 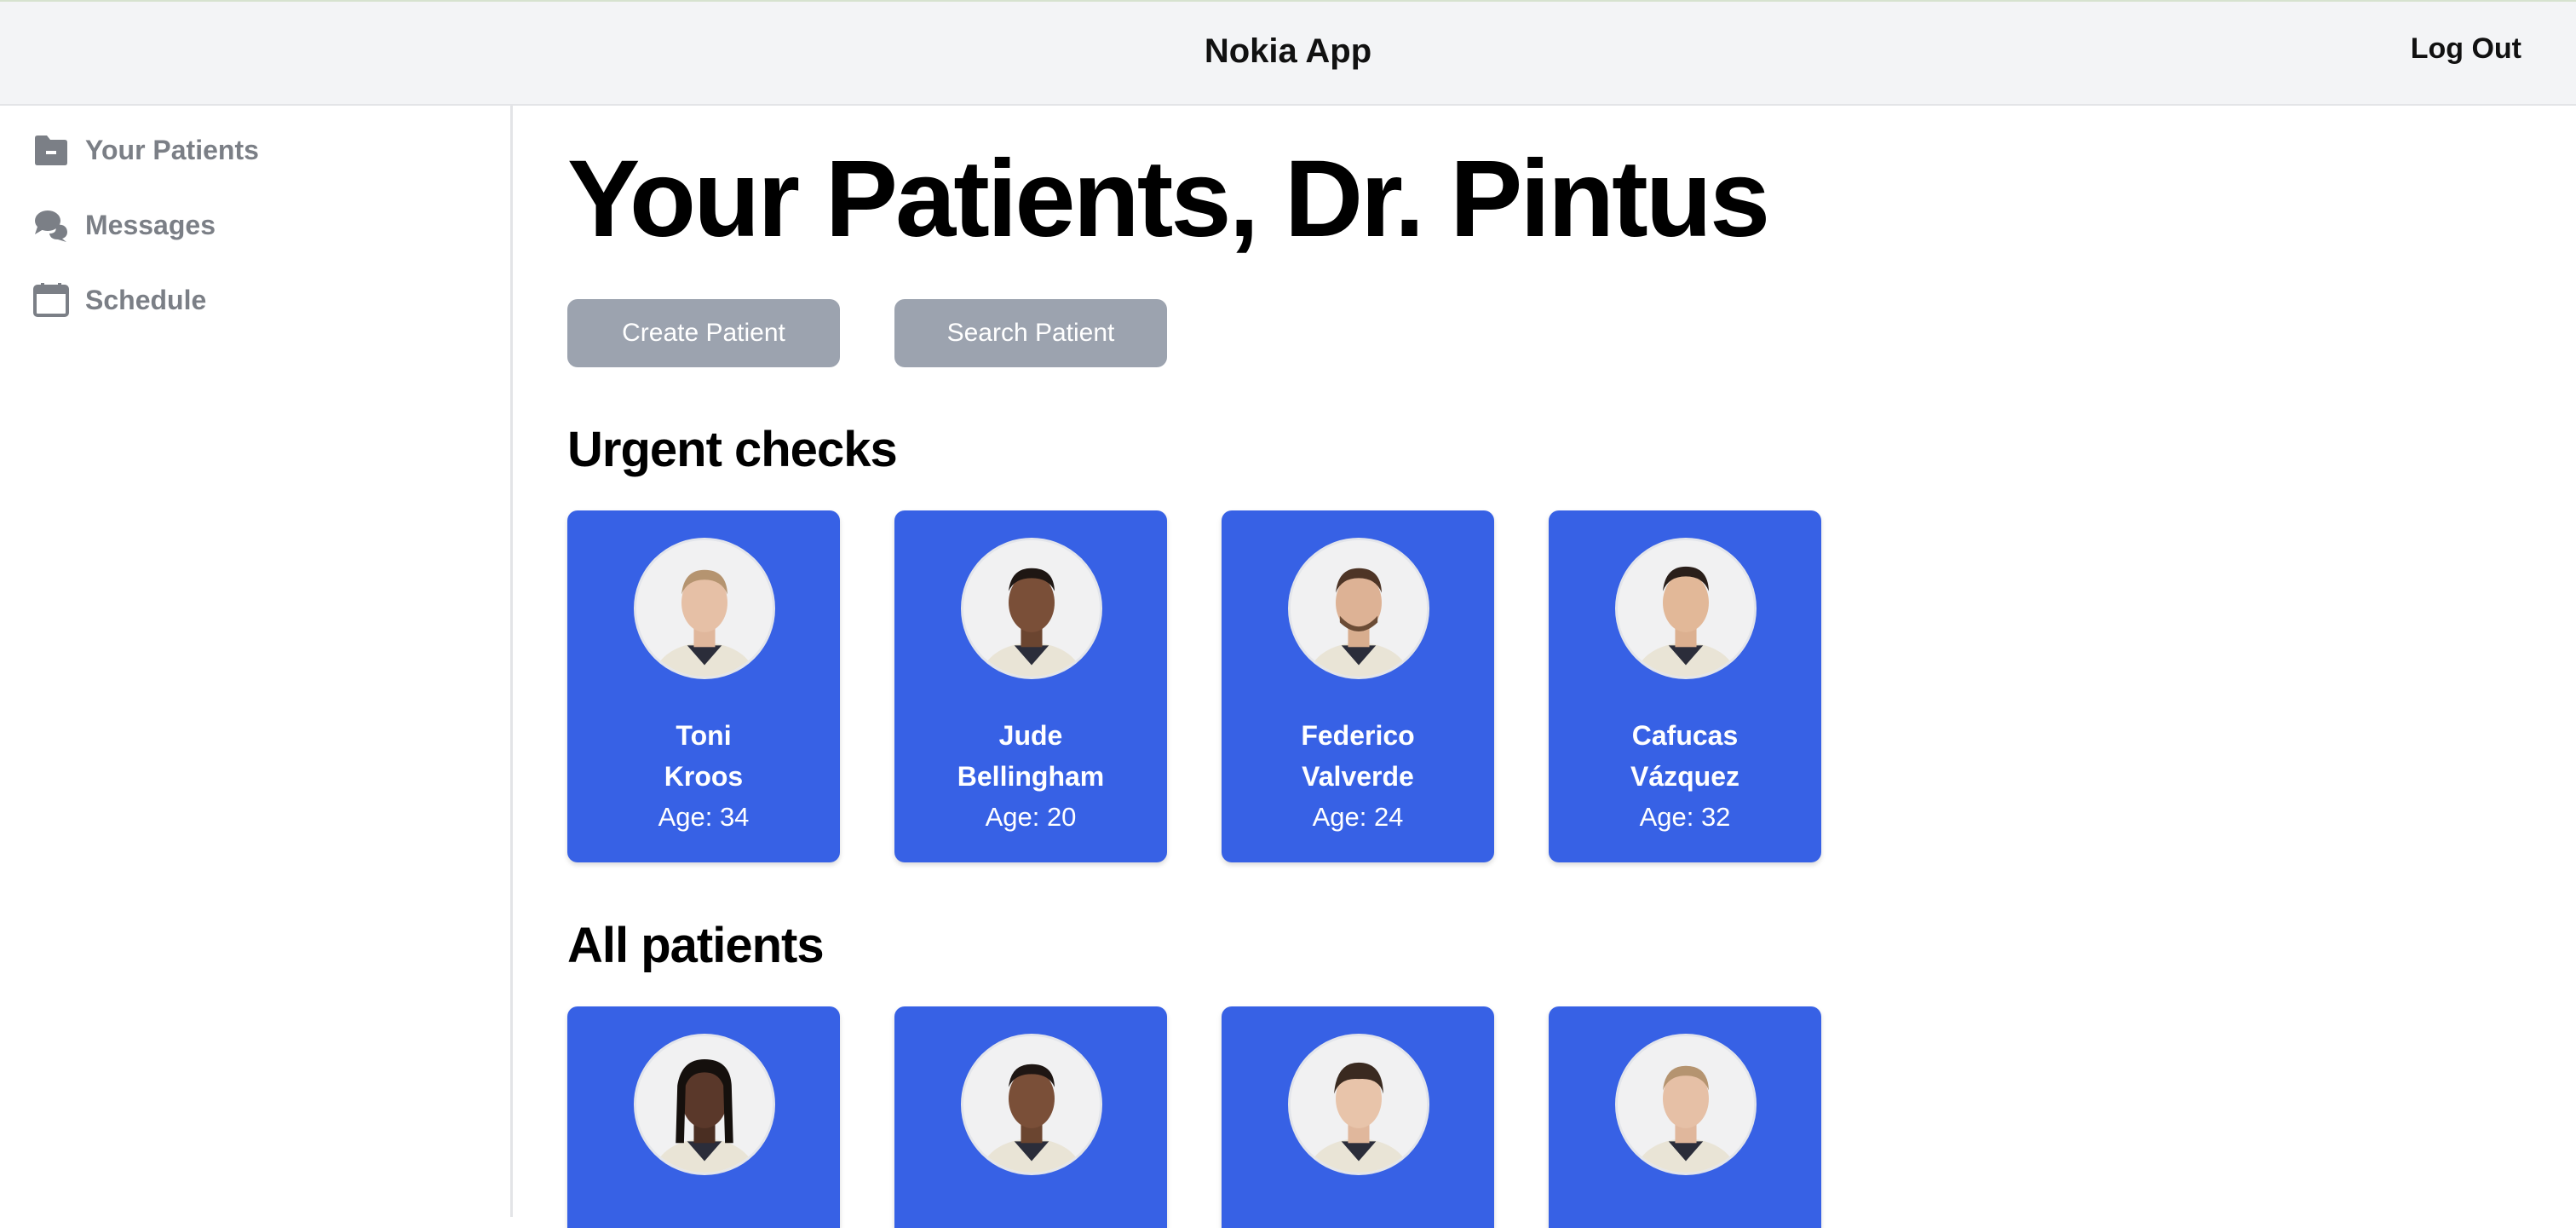 What do you see at coordinates (172, 149) in the screenshot?
I see `sidebar-item-label: Your Patients` at bounding box center [172, 149].